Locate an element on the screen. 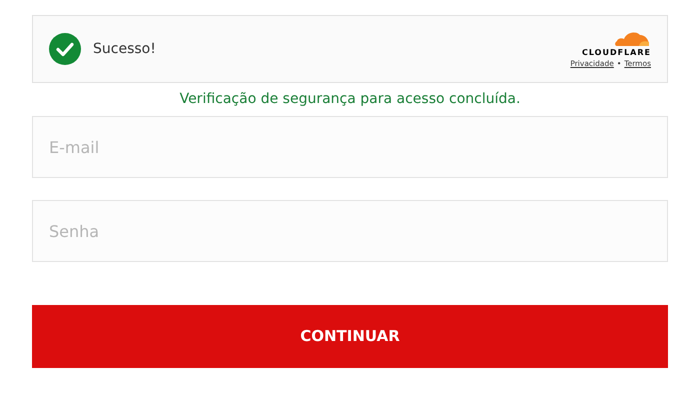 This screenshot has height=400, width=700. password-field: Senha is located at coordinates (350, 231).